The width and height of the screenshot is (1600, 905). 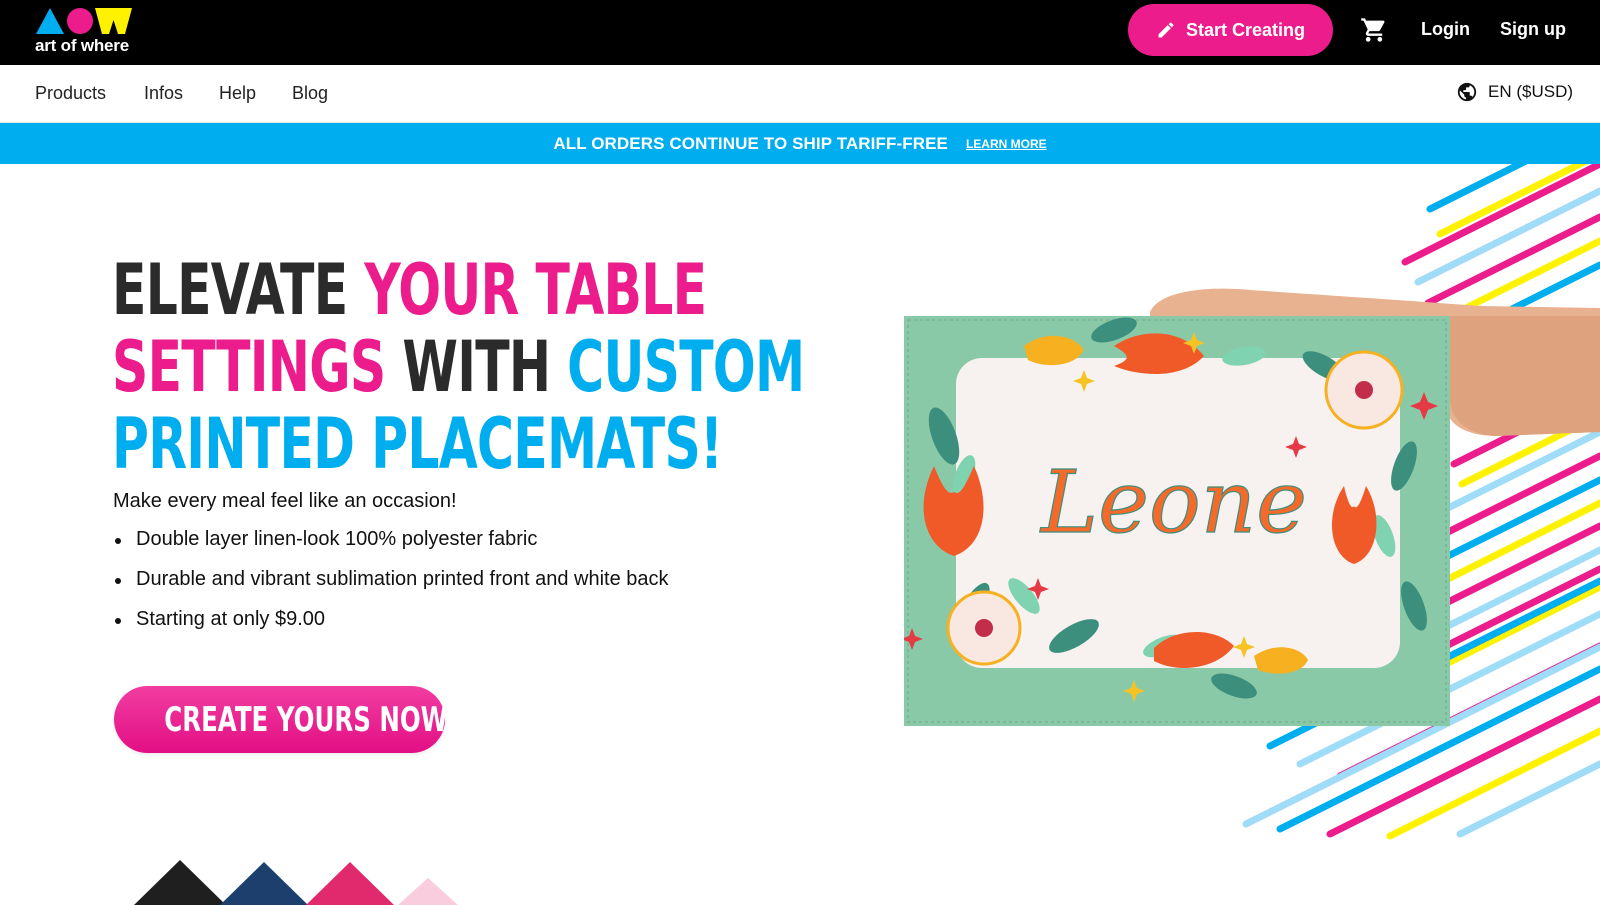 I want to click on learn-more-link: LEARN MORE, so click(x=1006, y=144).